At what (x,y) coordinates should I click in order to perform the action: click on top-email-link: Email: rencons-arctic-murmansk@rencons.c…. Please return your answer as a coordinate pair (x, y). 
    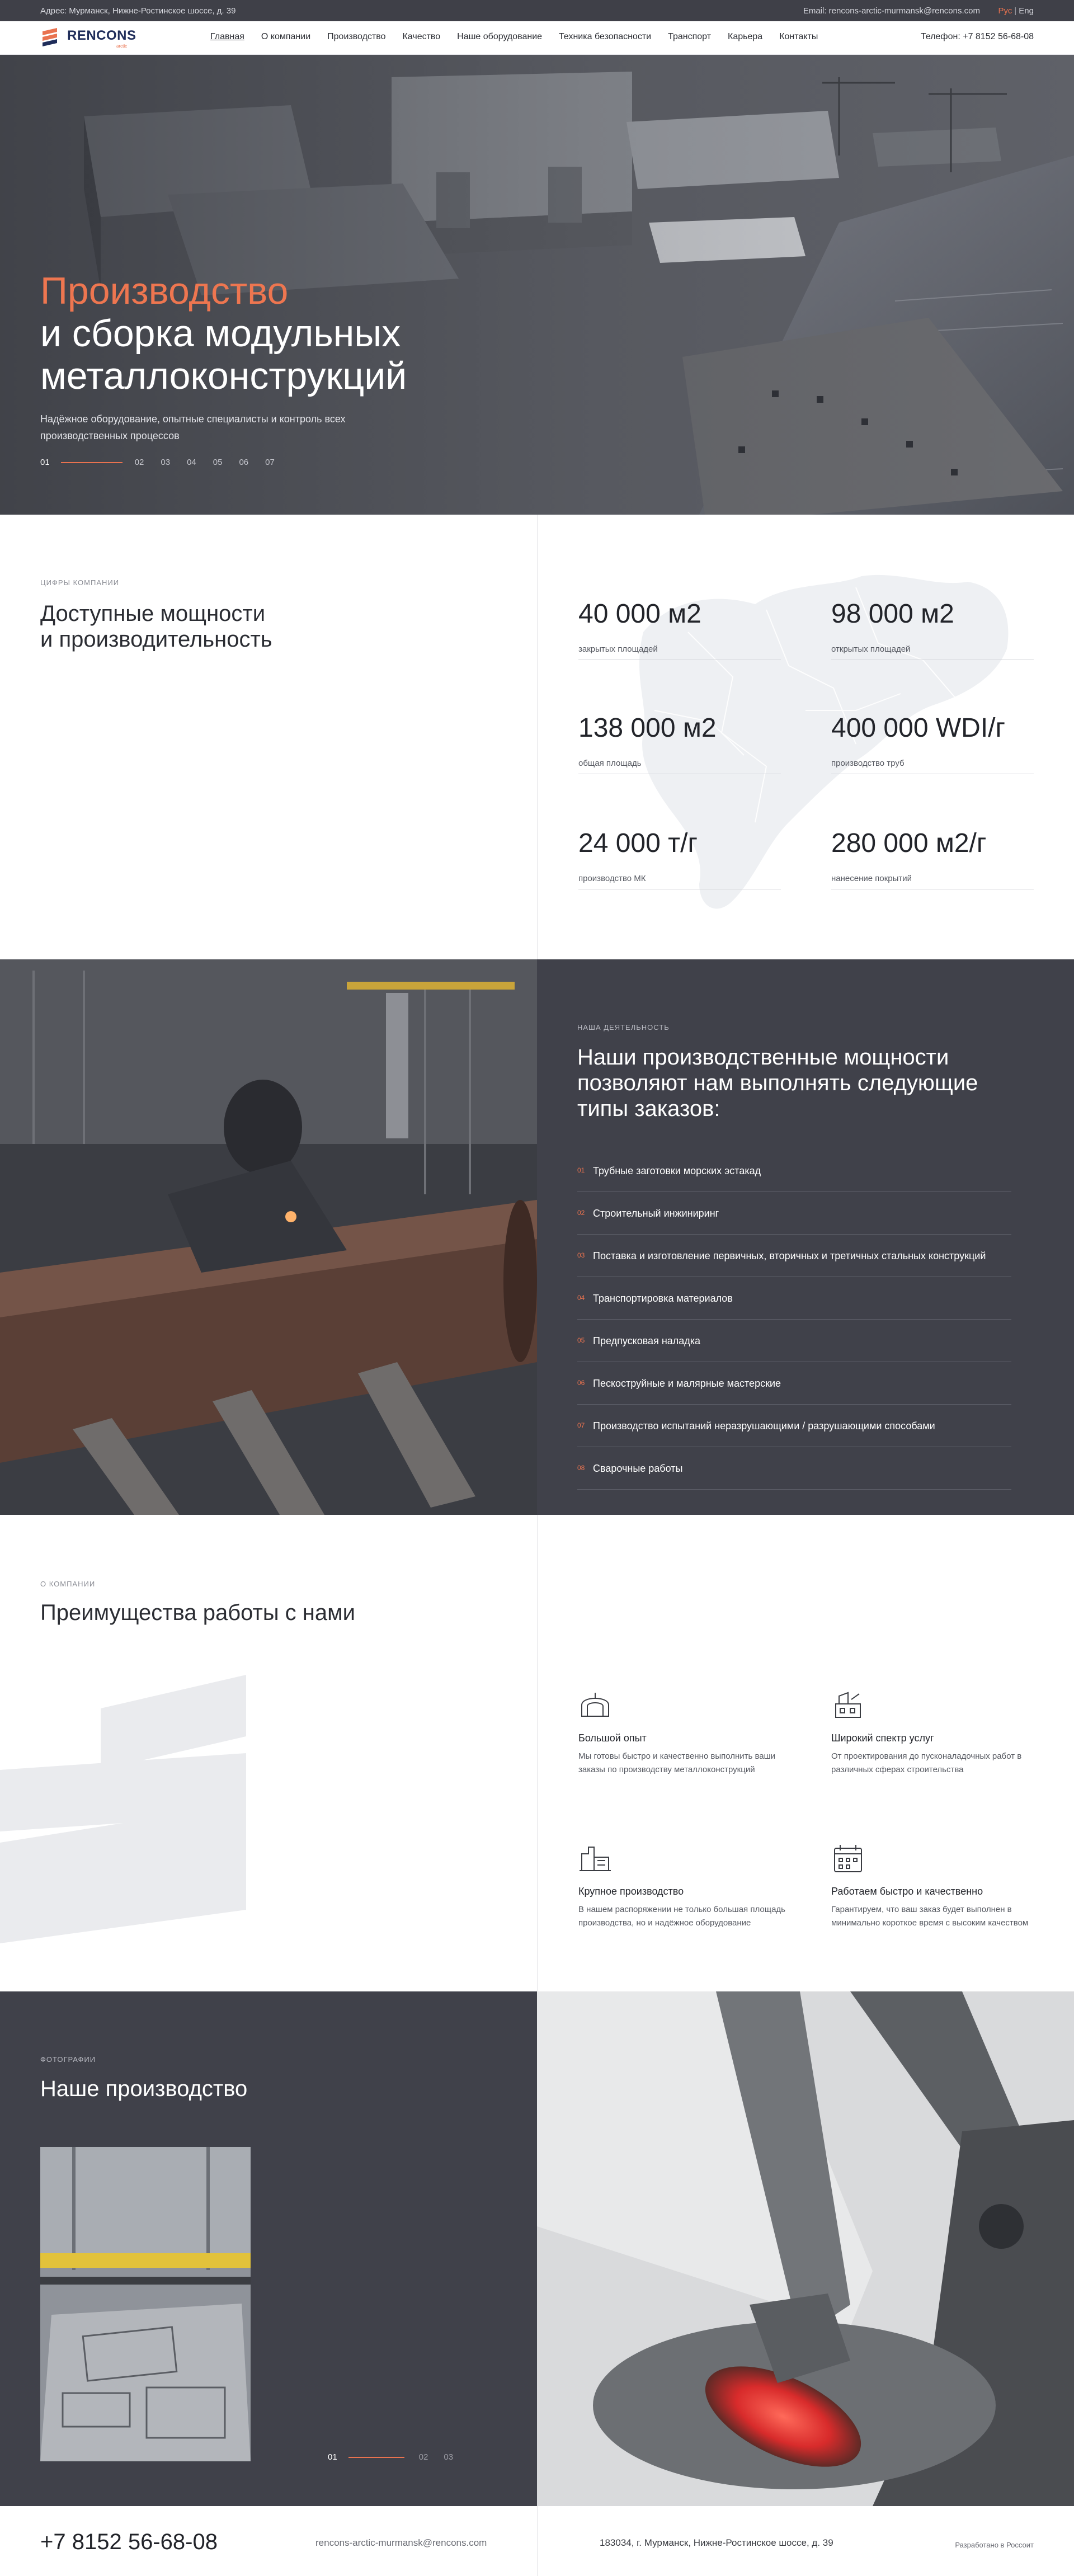
    Looking at the image, I should click on (891, 11).